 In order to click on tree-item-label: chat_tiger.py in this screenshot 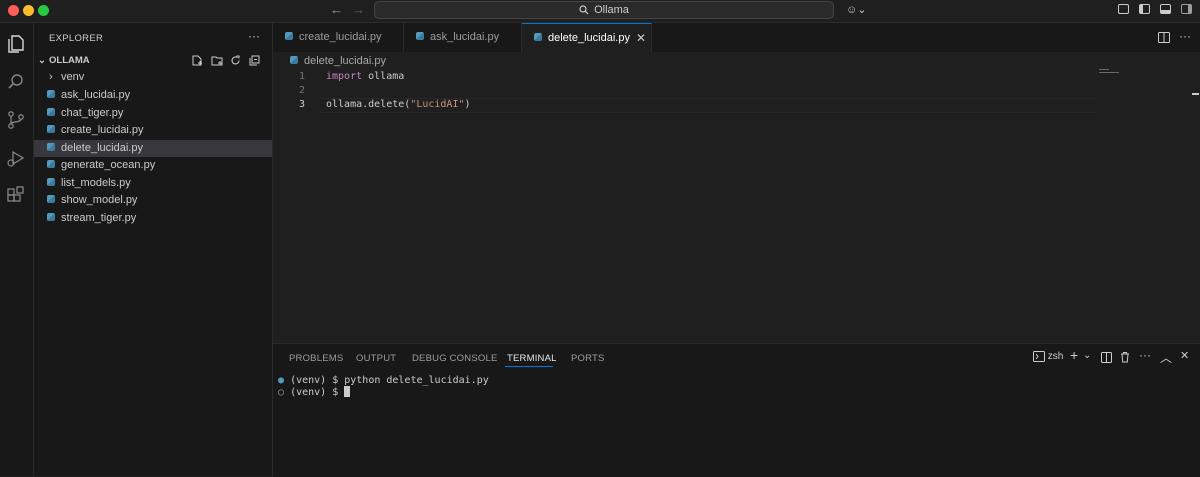, I will do `click(92, 113)`.